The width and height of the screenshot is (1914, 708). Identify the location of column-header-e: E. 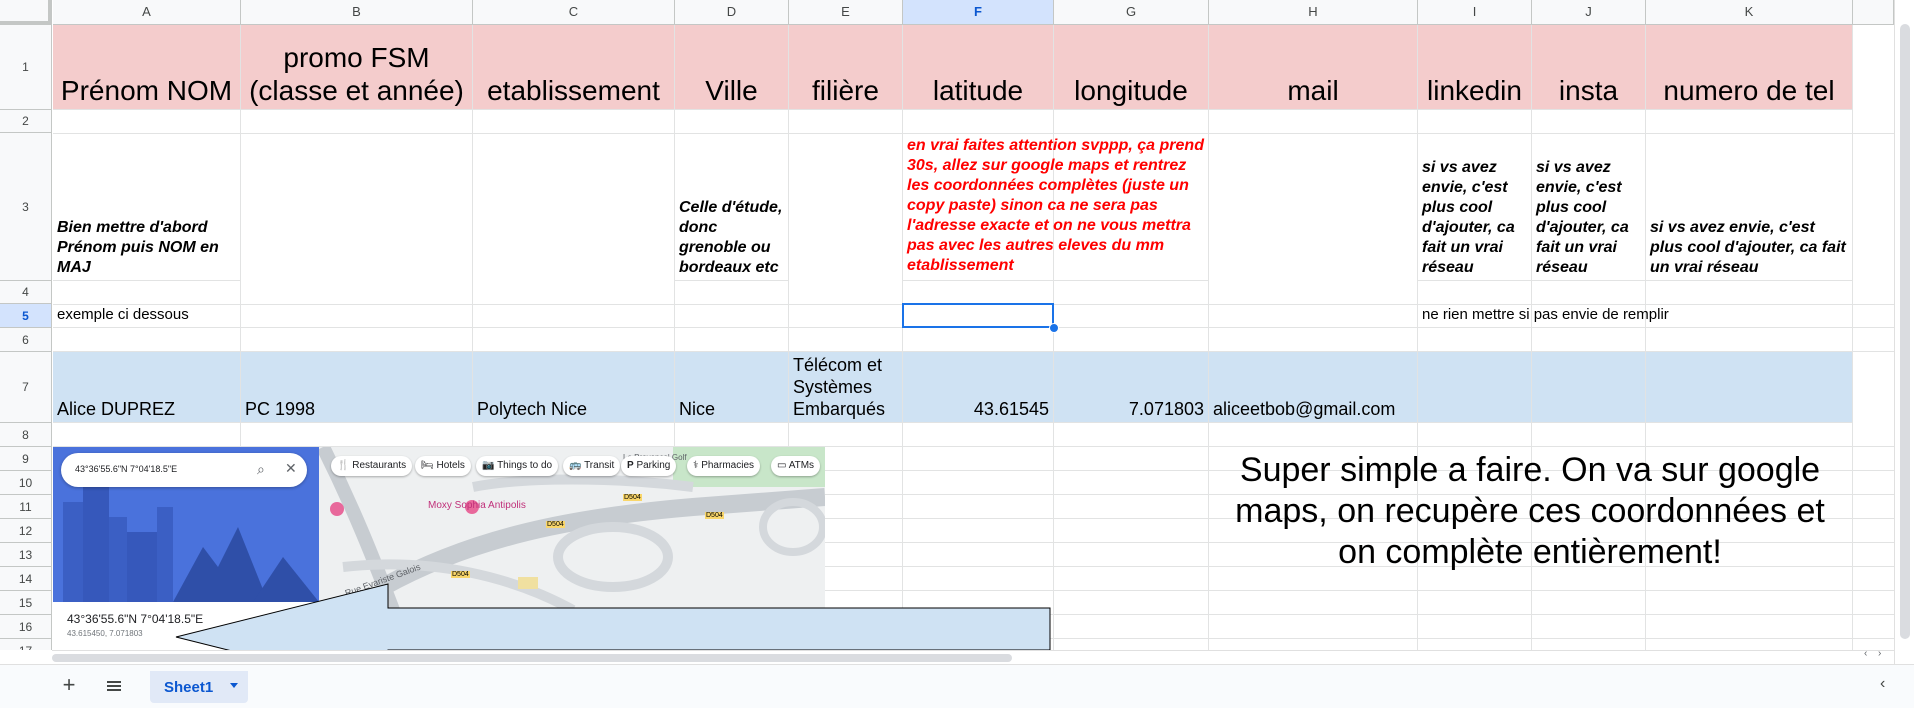
(846, 12).